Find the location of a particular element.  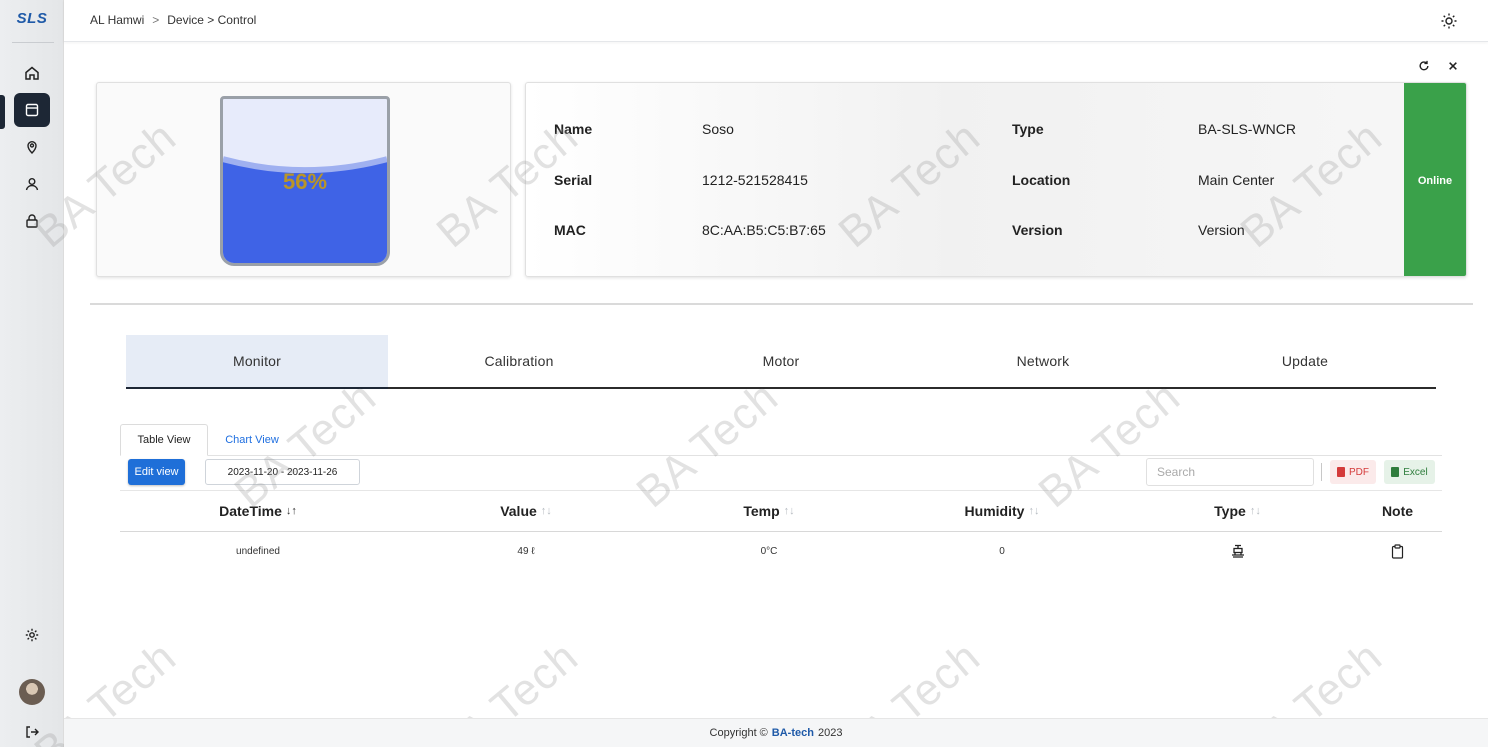

subtab-divider is located at coordinates (781, 455).